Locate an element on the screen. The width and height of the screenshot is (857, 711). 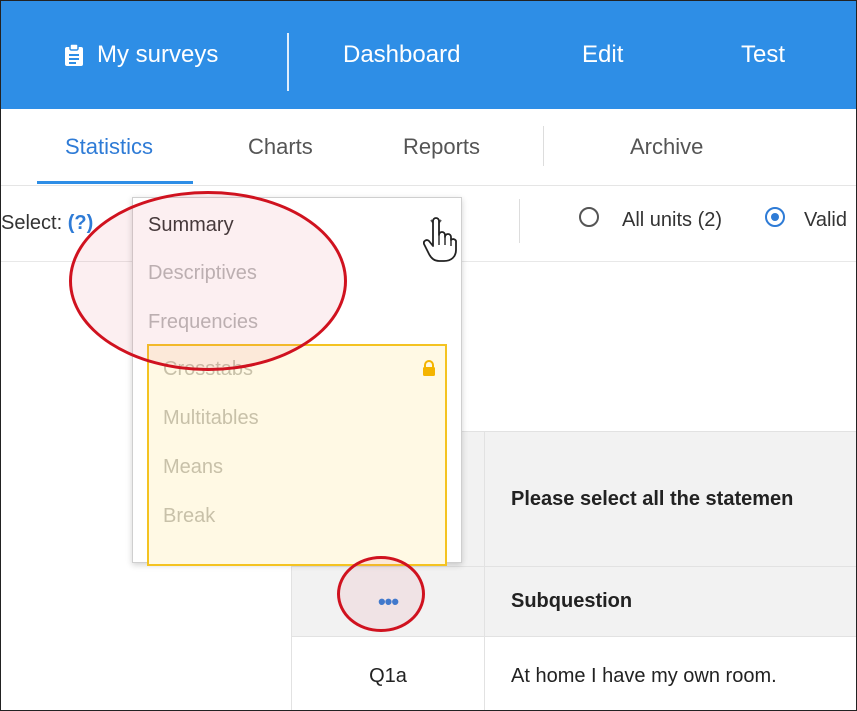
clipboard-icon is located at coordinates (74, 54).